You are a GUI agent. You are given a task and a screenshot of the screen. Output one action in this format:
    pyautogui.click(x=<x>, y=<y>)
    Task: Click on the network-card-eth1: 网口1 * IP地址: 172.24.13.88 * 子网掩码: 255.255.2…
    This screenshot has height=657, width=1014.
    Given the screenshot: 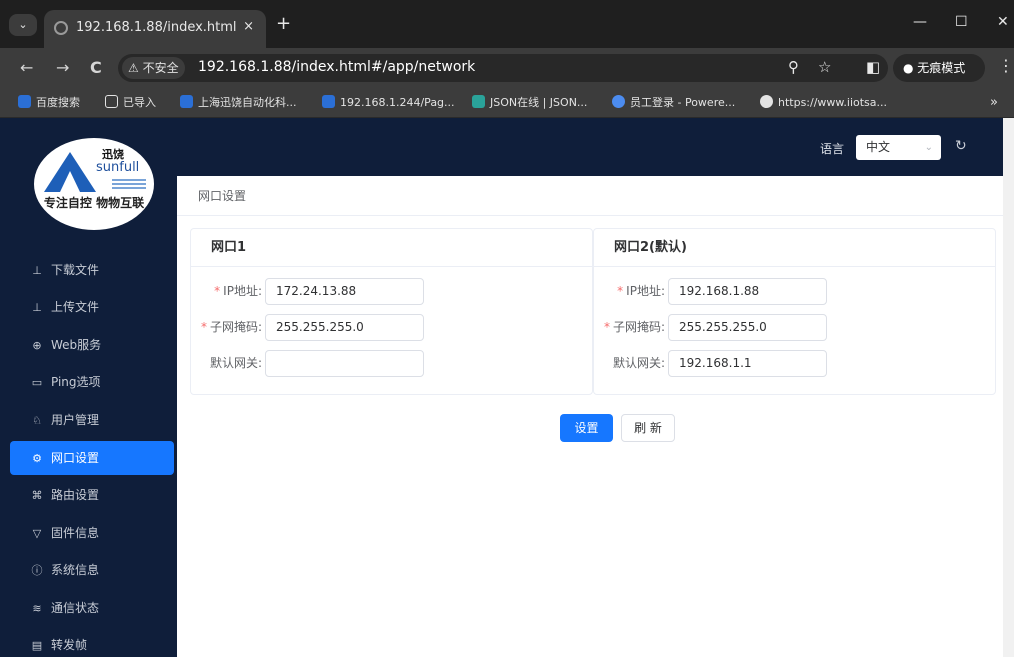 What is the action you would take?
    pyautogui.click(x=391, y=311)
    